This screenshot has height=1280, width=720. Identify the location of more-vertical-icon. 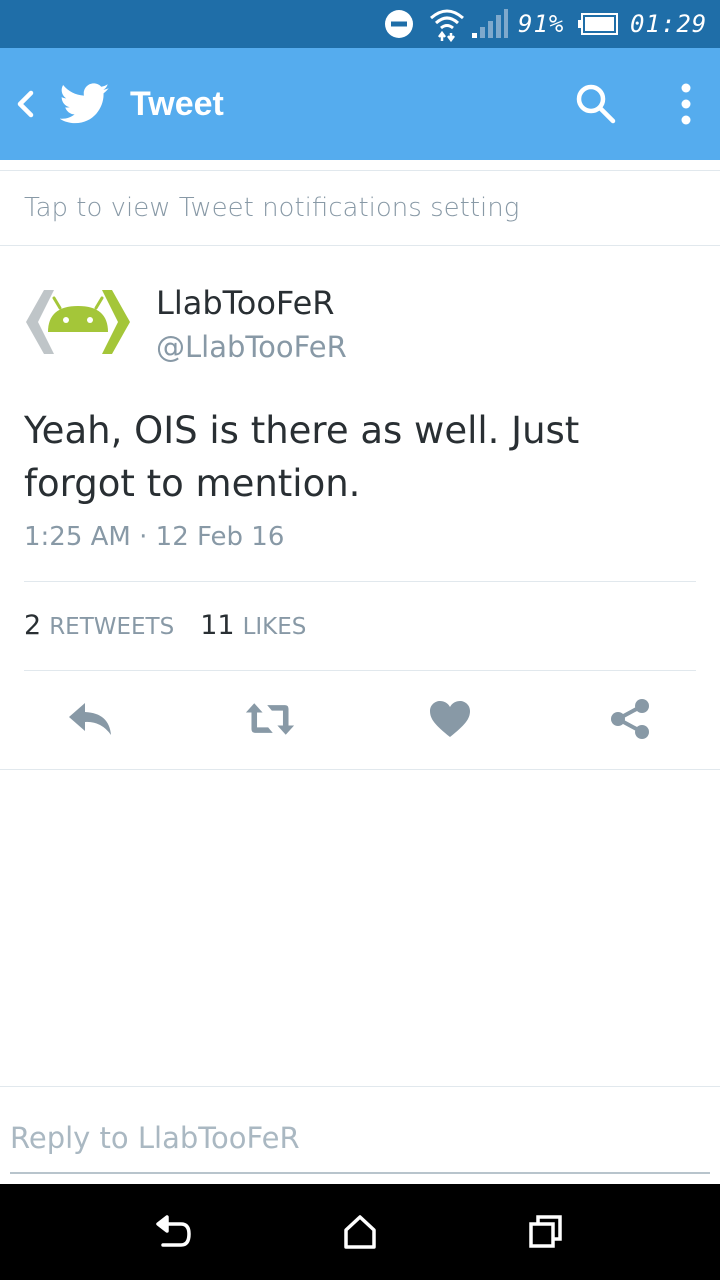
(686, 104).